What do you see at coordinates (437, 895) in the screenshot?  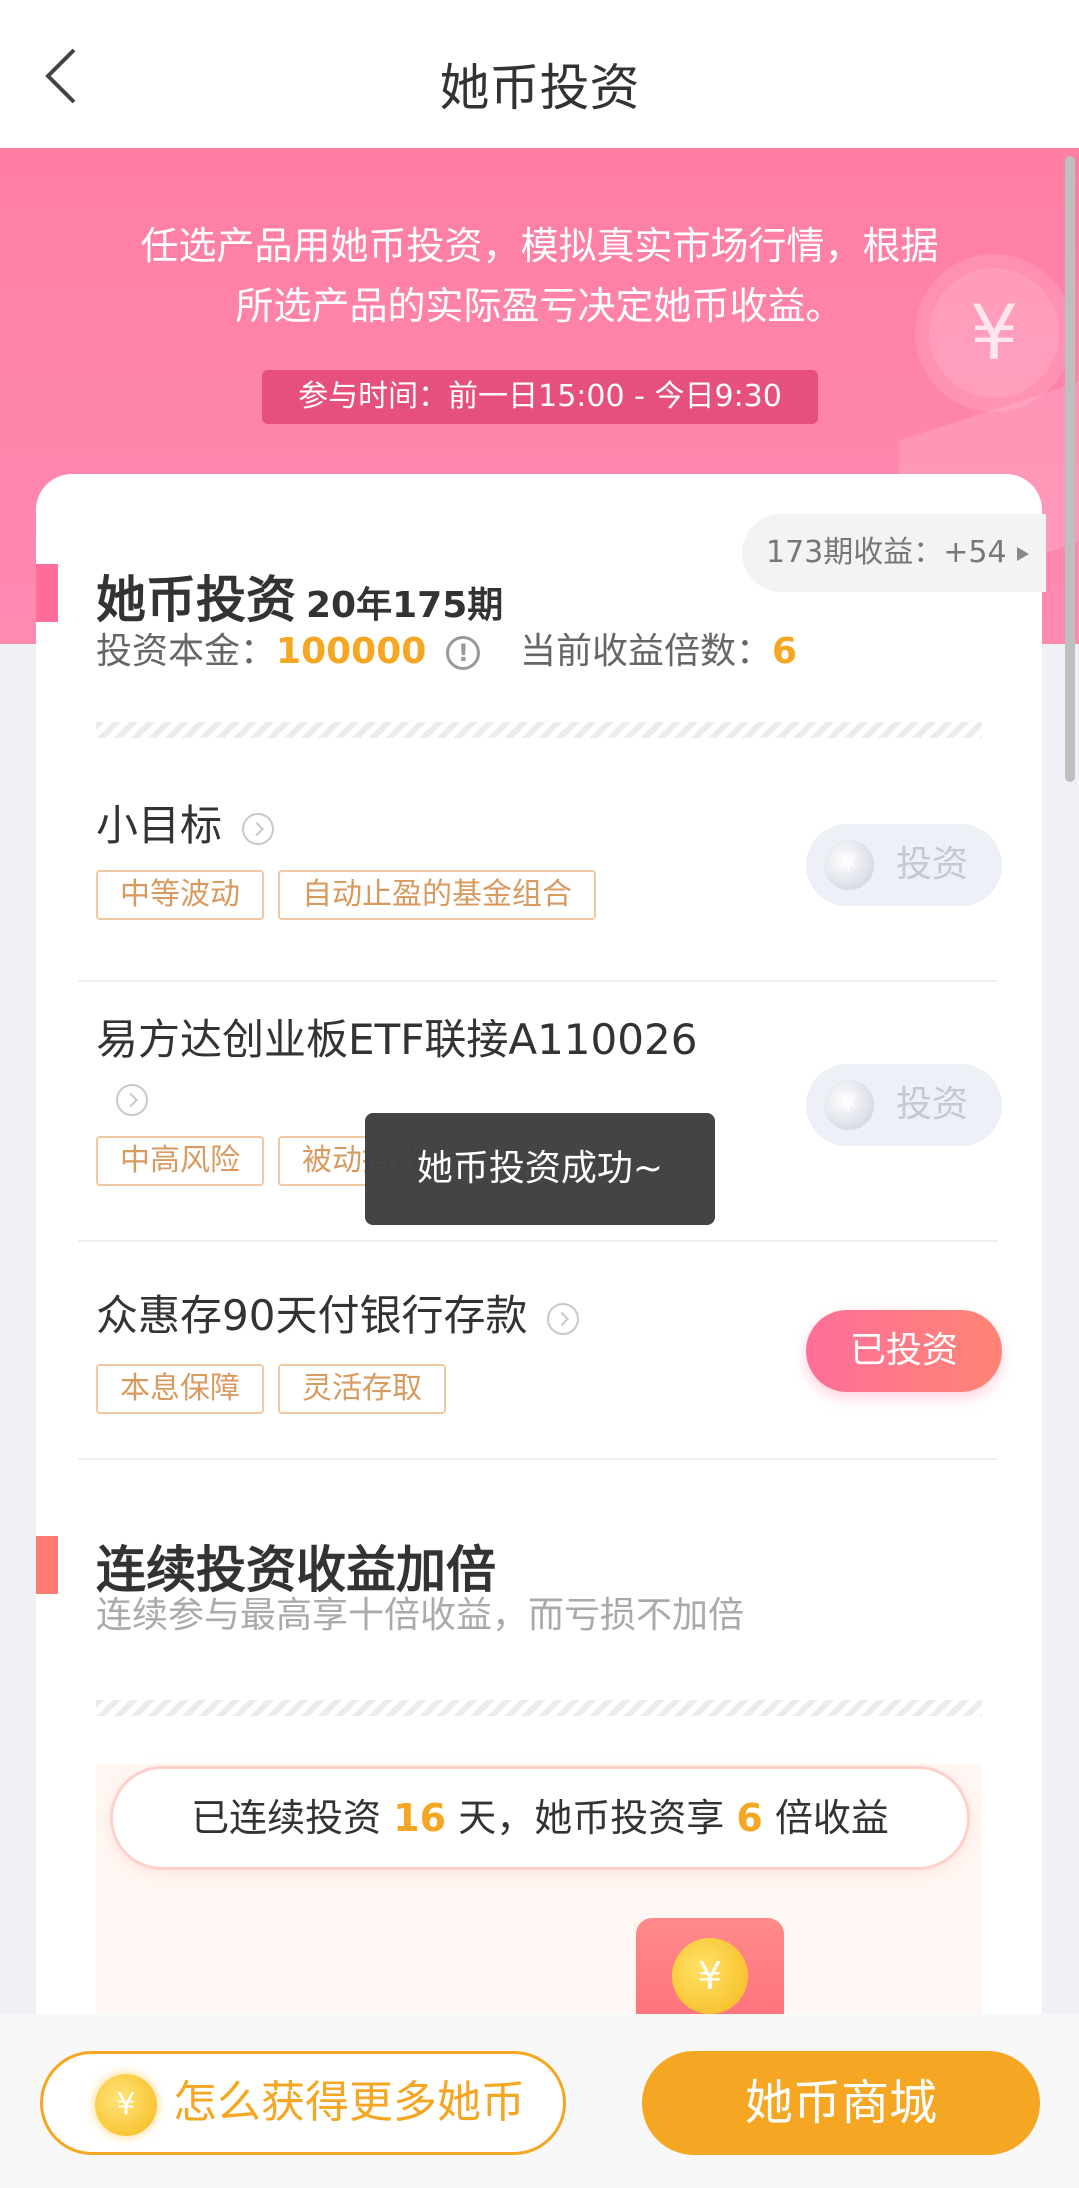 I see `tag: 自动止盈的基金组合` at bounding box center [437, 895].